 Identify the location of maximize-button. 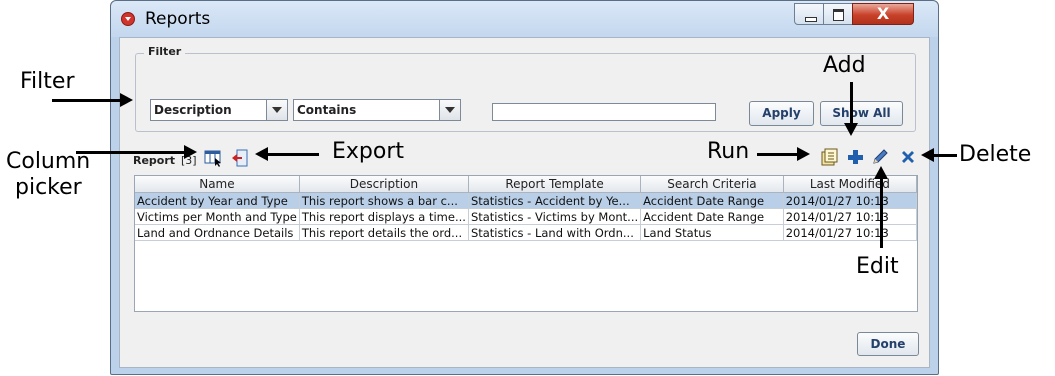
(838, 14).